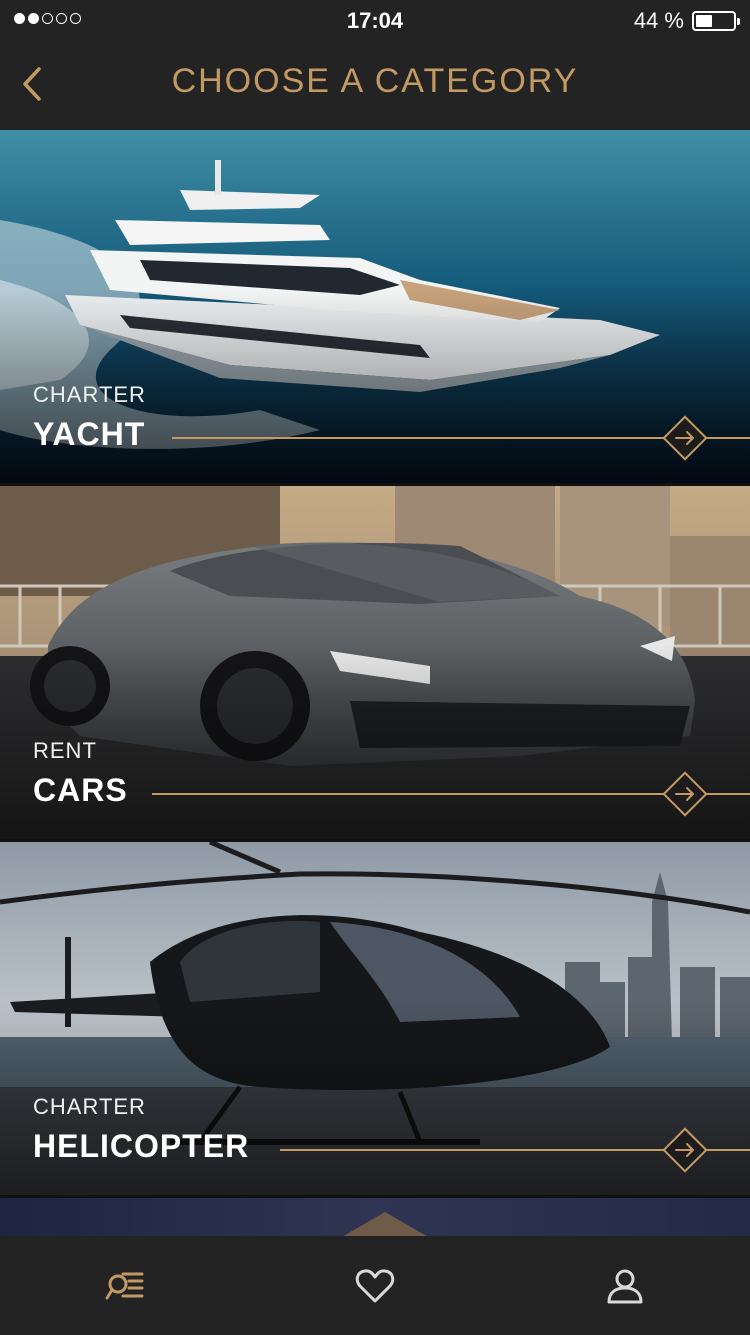  I want to click on search-list-icon, so click(124, 1286).